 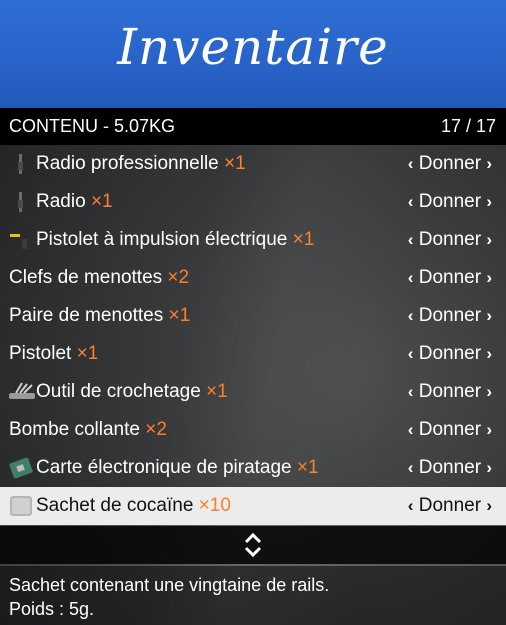 I want to click on up-down-arrows-icon, so click(x=253, y=545).